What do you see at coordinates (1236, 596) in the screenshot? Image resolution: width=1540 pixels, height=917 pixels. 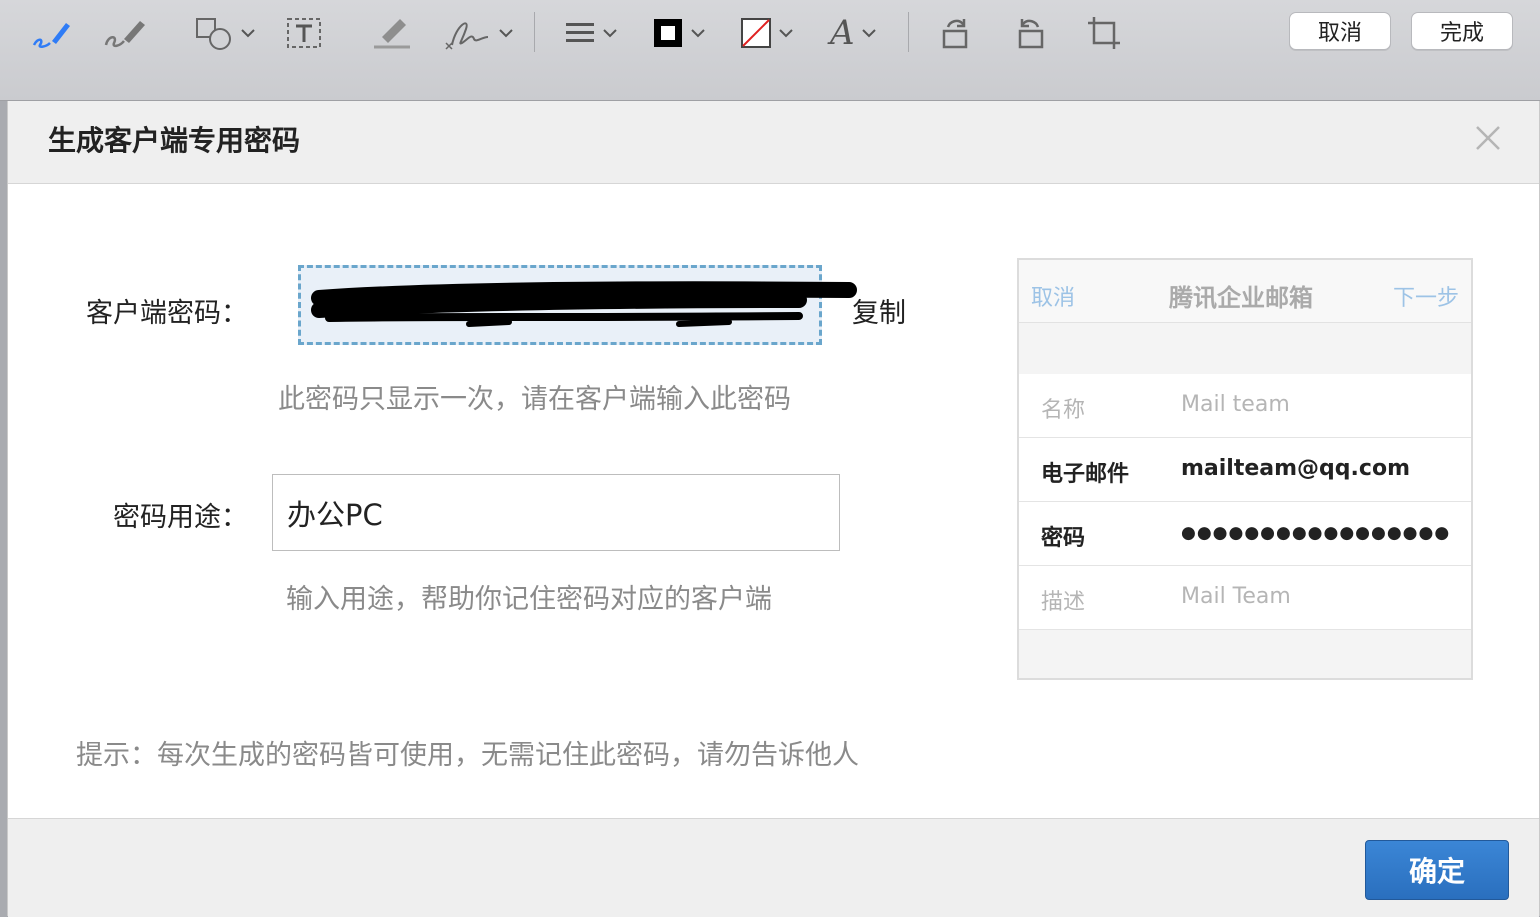 I see `preview-row-value: Mail Team` at bounding box center [1236, 596].